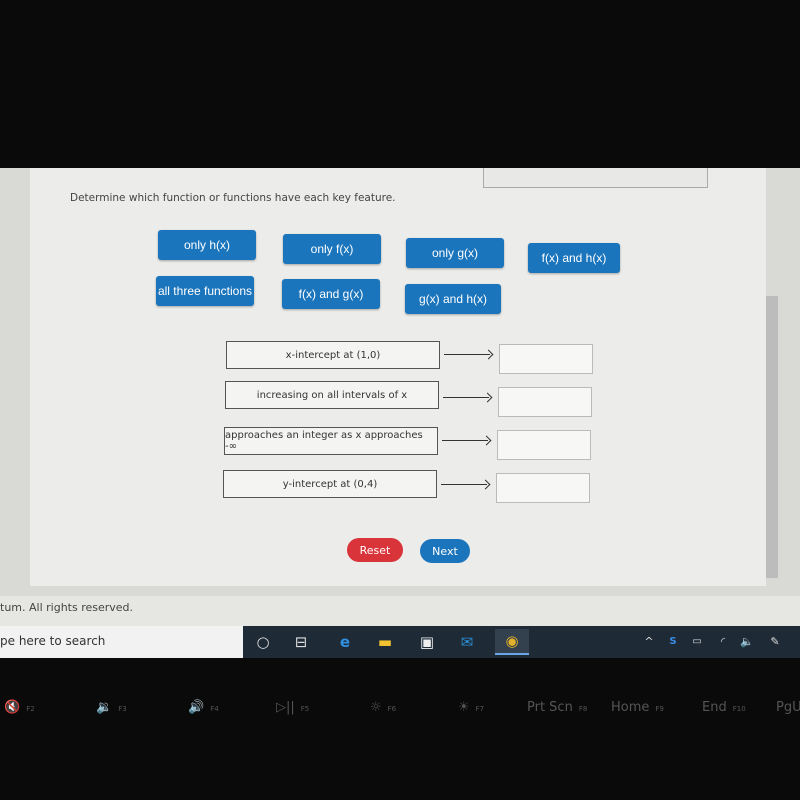 The width and height of the screenshot is (800, 800). What do you see at coordinates (649, 642) in the screenshot?
I see `chevron-up-icon: ^` at bounding box center [649, 642].